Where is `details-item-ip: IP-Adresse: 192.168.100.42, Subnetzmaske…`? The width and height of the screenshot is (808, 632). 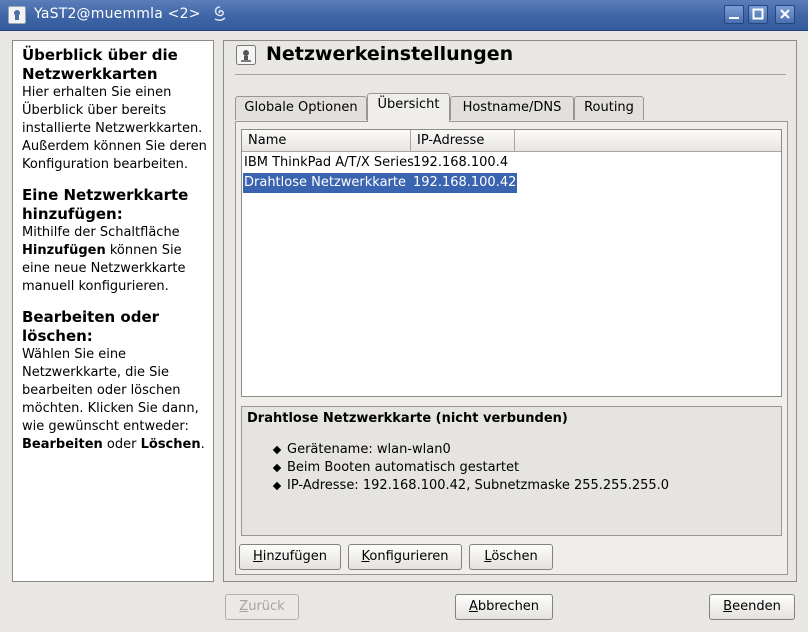 details-item-ip: IP-Adresse: 192.168.100.42, Subnetzmaske… is located at coordinates (471, 486).